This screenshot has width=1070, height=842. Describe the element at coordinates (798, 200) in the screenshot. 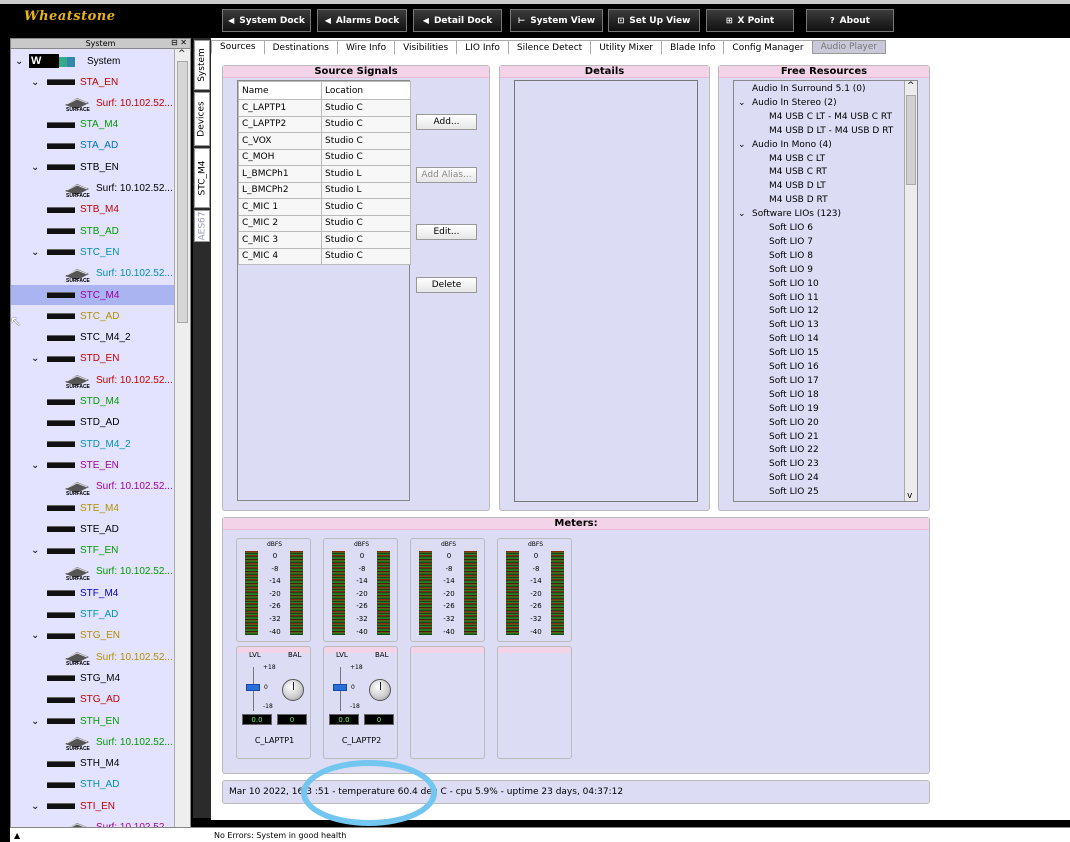

I see `resource-item: M4 USB D RT` at that location.